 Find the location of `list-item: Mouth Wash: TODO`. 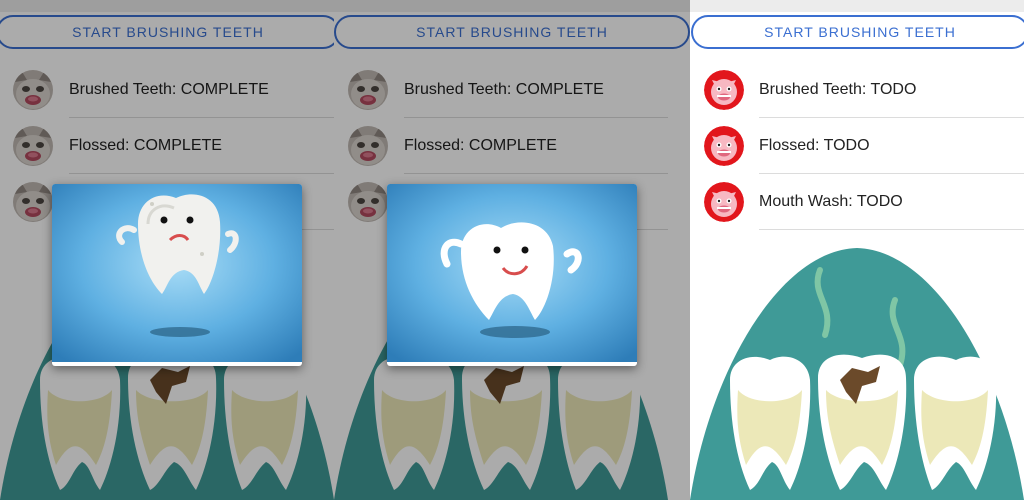

list-item: Mouth Wash: TODO is located at coordinates (857, 202).